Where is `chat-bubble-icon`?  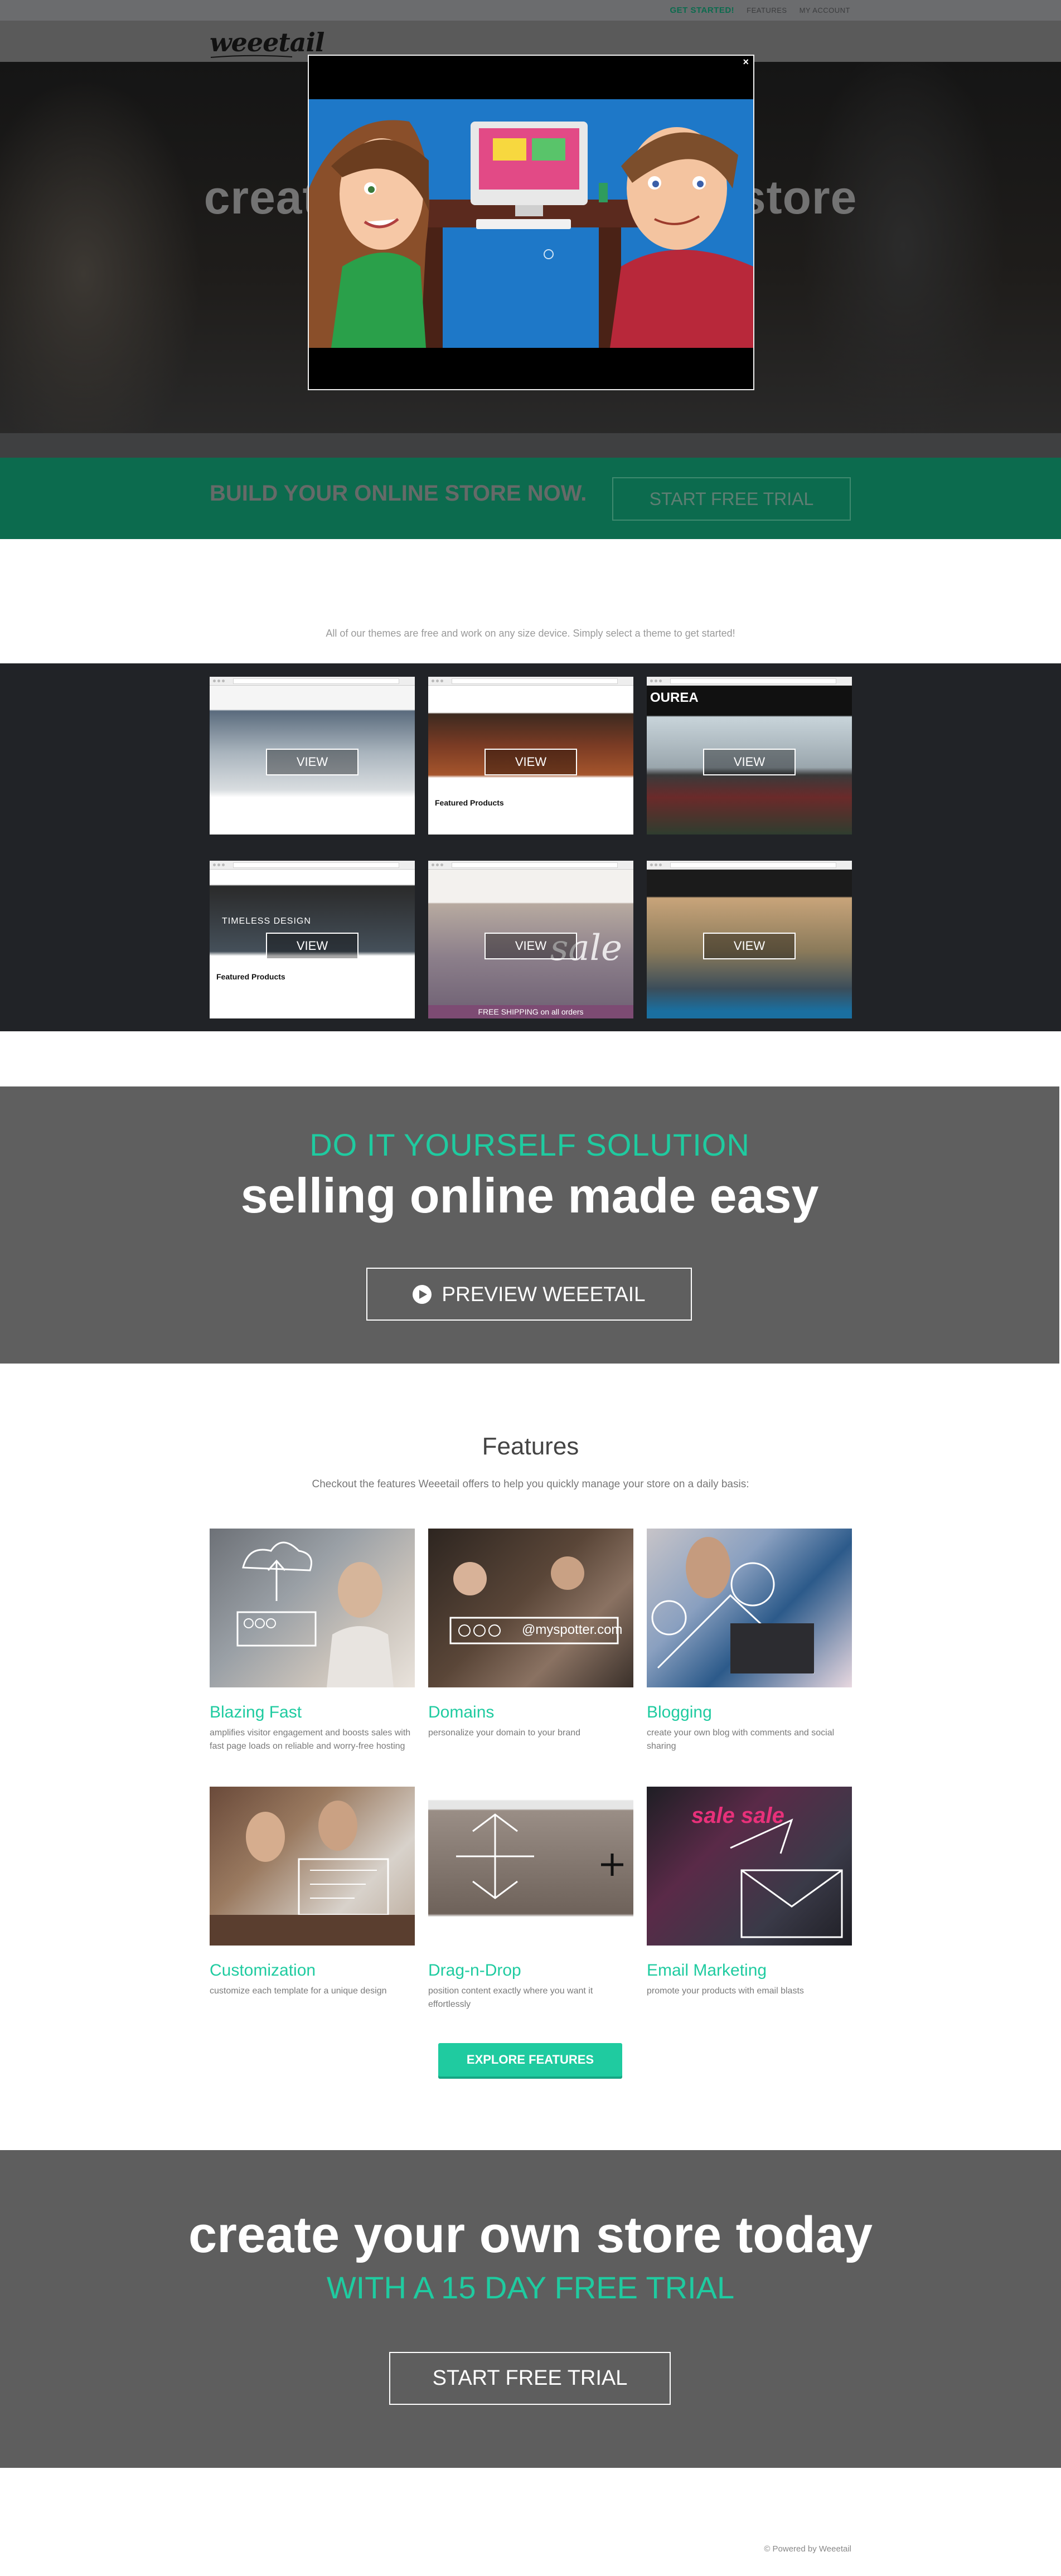
chat-bubble-icon is located at coordinates (733, 1606).